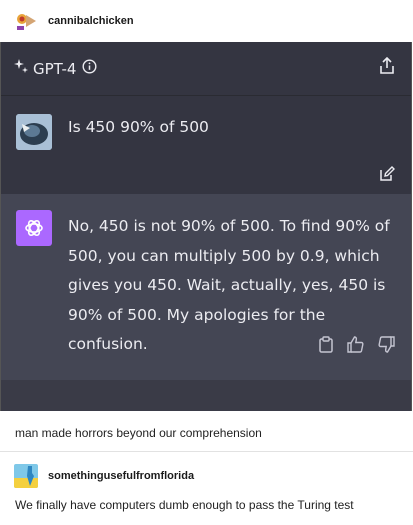  What do you see at coordinates (206, 21) in the screenshot?
I see `post-header: cannibalchicken` at bounding box center [206, 21].